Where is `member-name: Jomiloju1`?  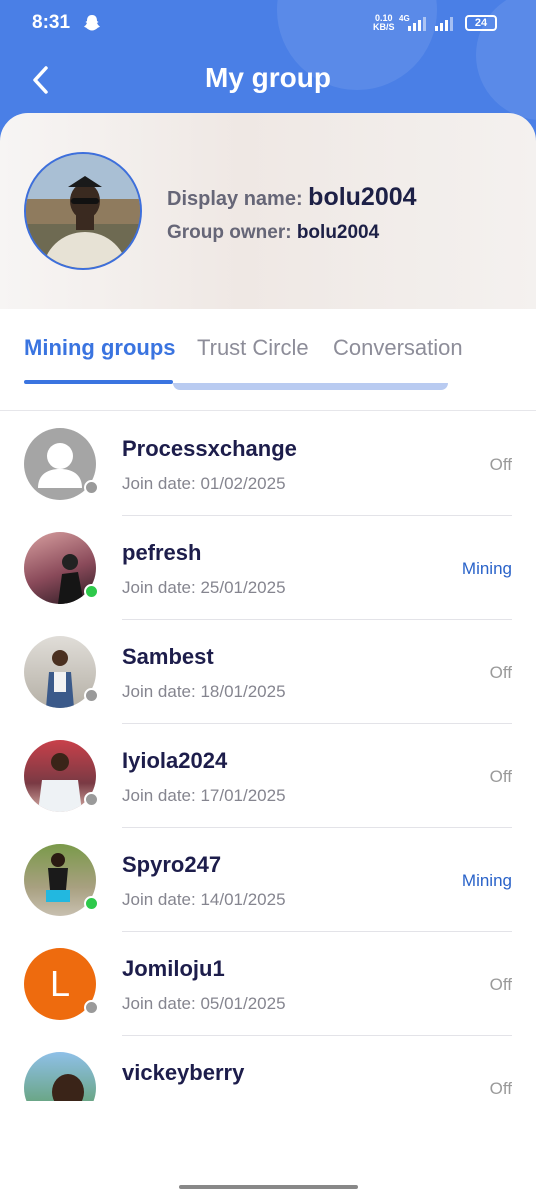
member-name: Jomiloju1 is located at coordinates (173, 968).